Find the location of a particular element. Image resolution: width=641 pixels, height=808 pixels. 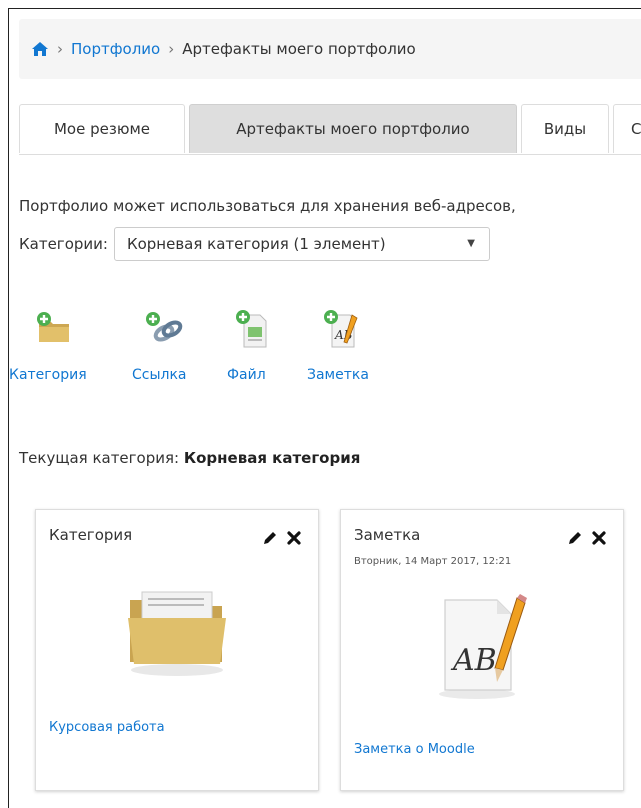

tab-views: Виды is located at coordinates (565, 128).